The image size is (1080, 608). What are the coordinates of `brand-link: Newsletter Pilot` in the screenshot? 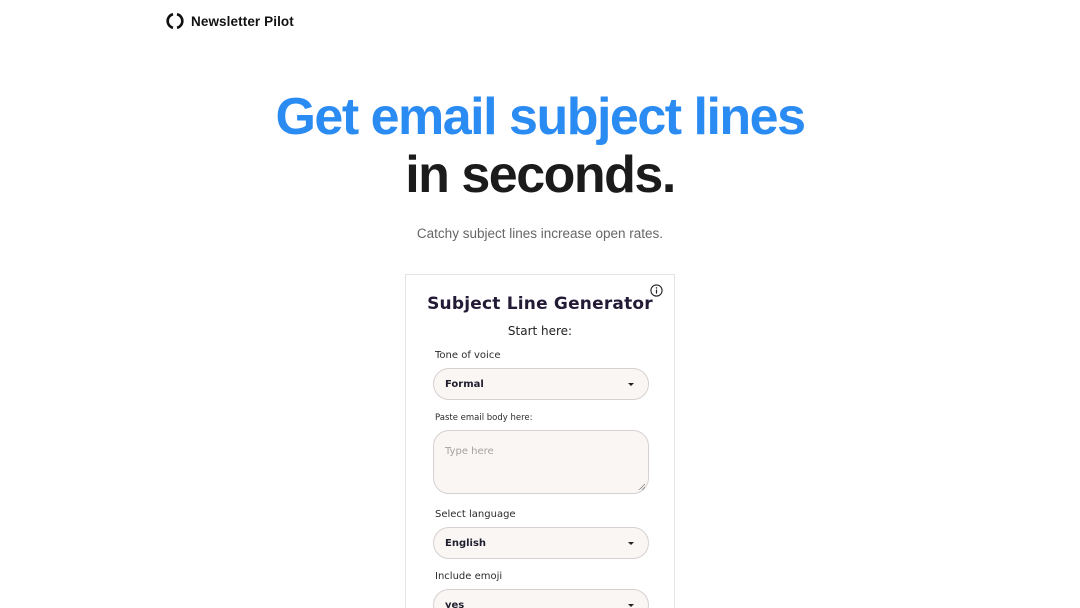 It's located at (230, 21).